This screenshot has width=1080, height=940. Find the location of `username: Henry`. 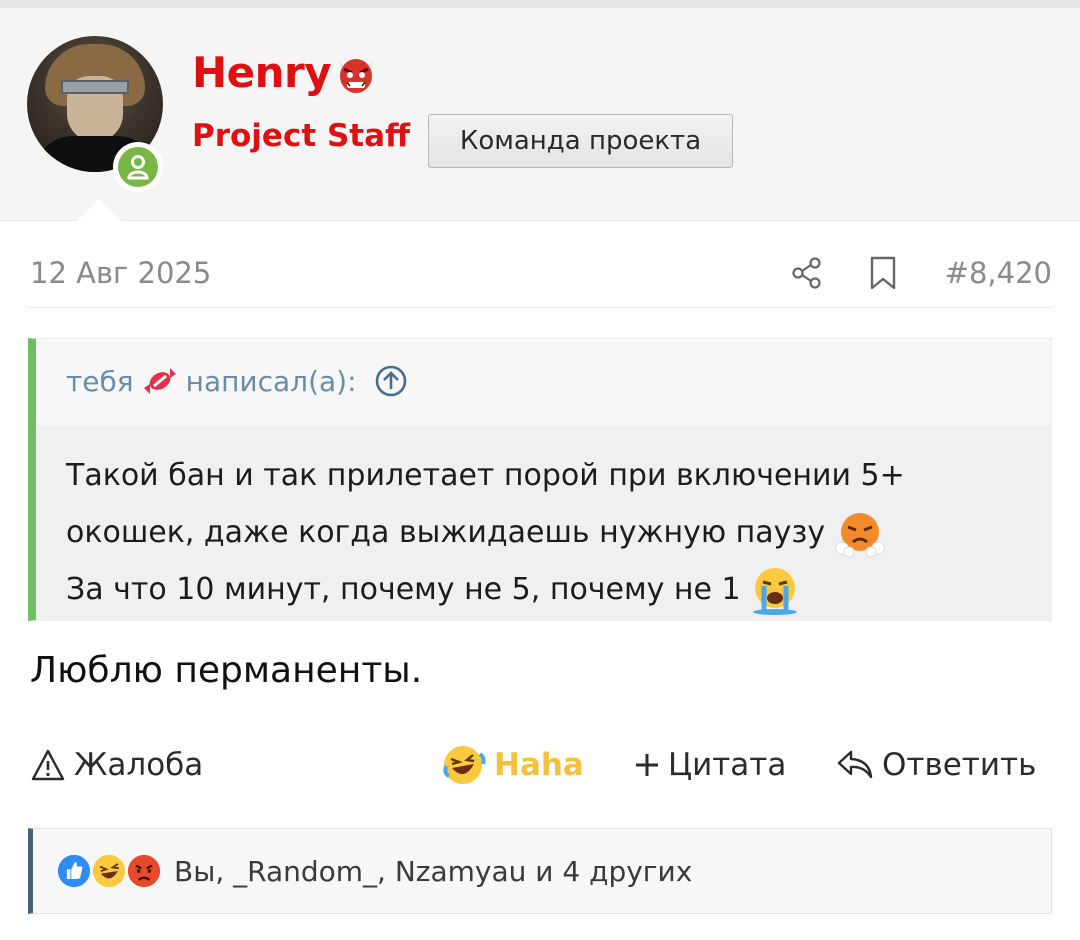

username: Henry is located at coordinates (285, 72).